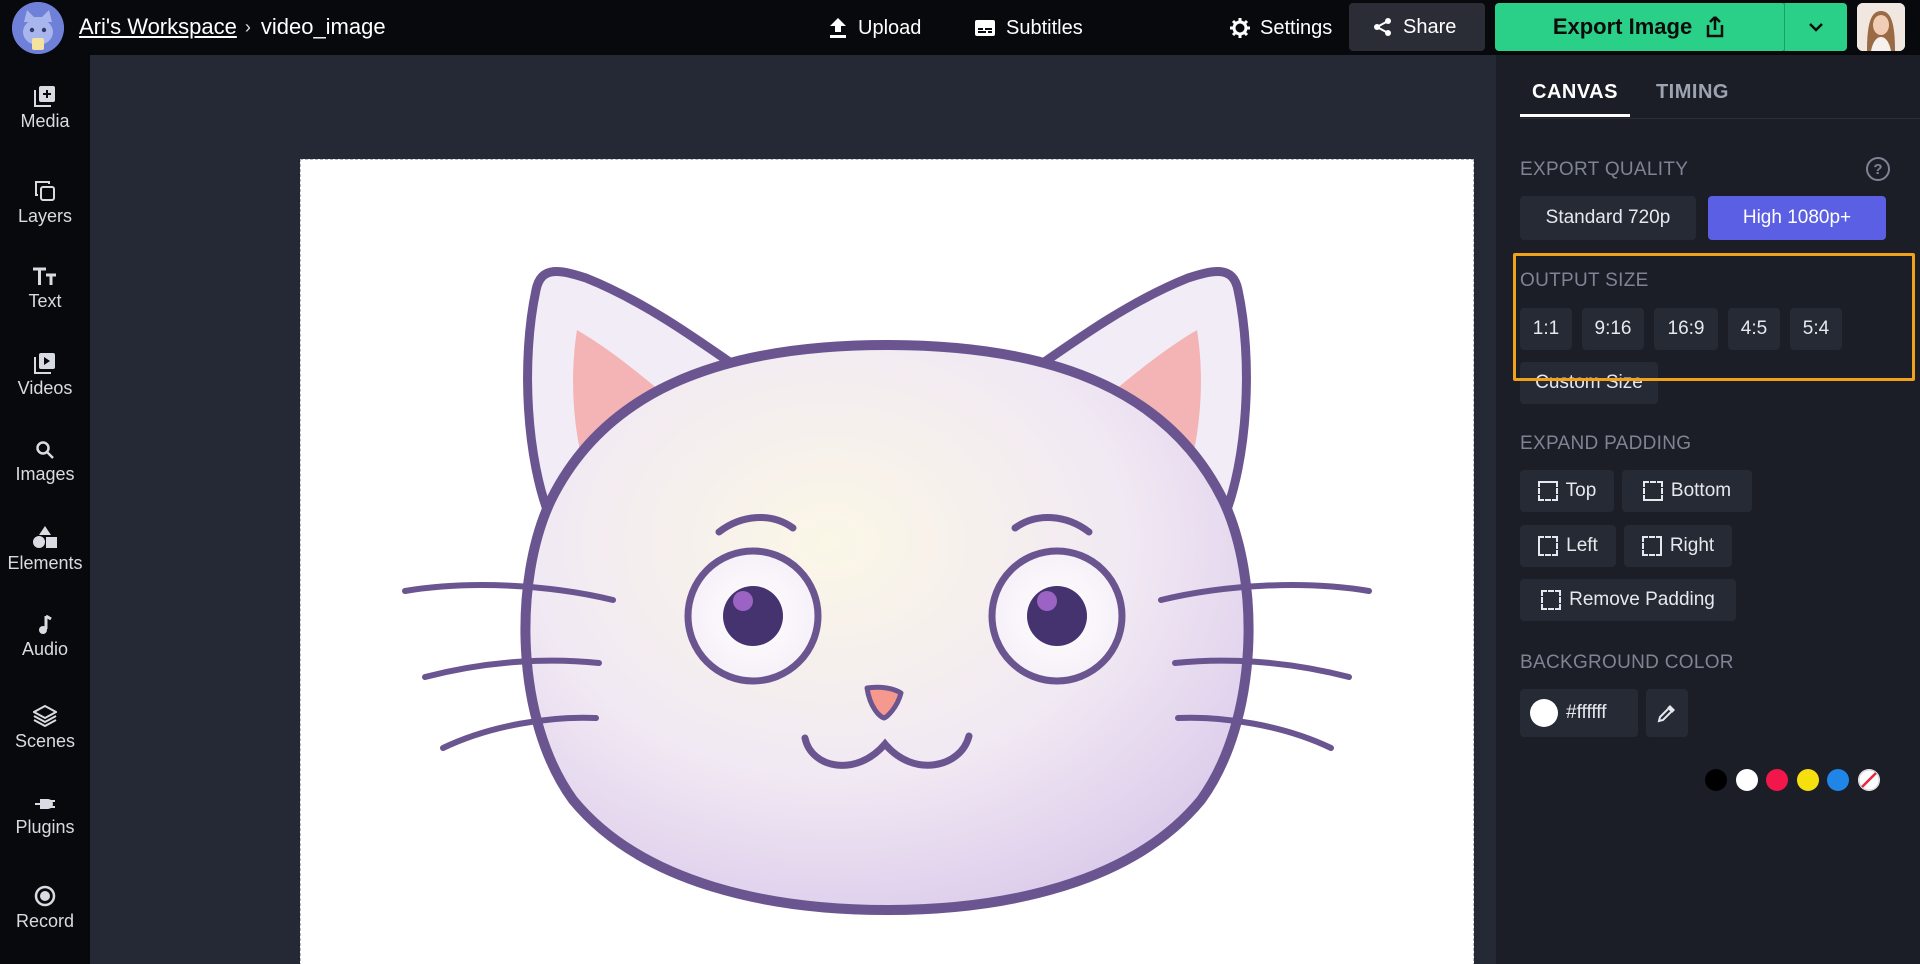  Describe the element at coordinates (45, 450) in the screenshot. I see `search-icon` at that location.